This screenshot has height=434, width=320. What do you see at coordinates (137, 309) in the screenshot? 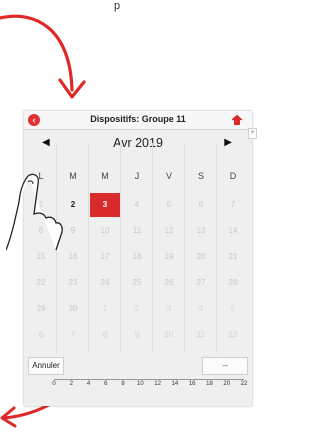
I see `calendar-day: 2` at bounding box center [137, 309].